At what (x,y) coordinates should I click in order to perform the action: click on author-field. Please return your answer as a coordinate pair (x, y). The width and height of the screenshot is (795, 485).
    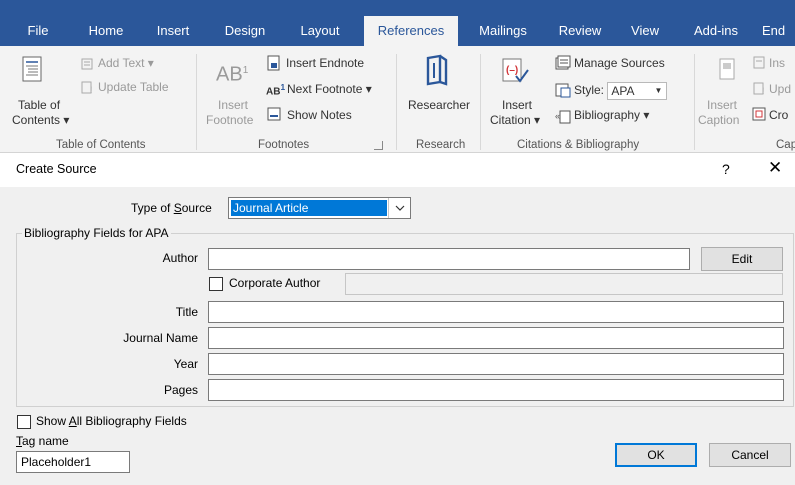
    Looking at the image, I should click on (449, 259).